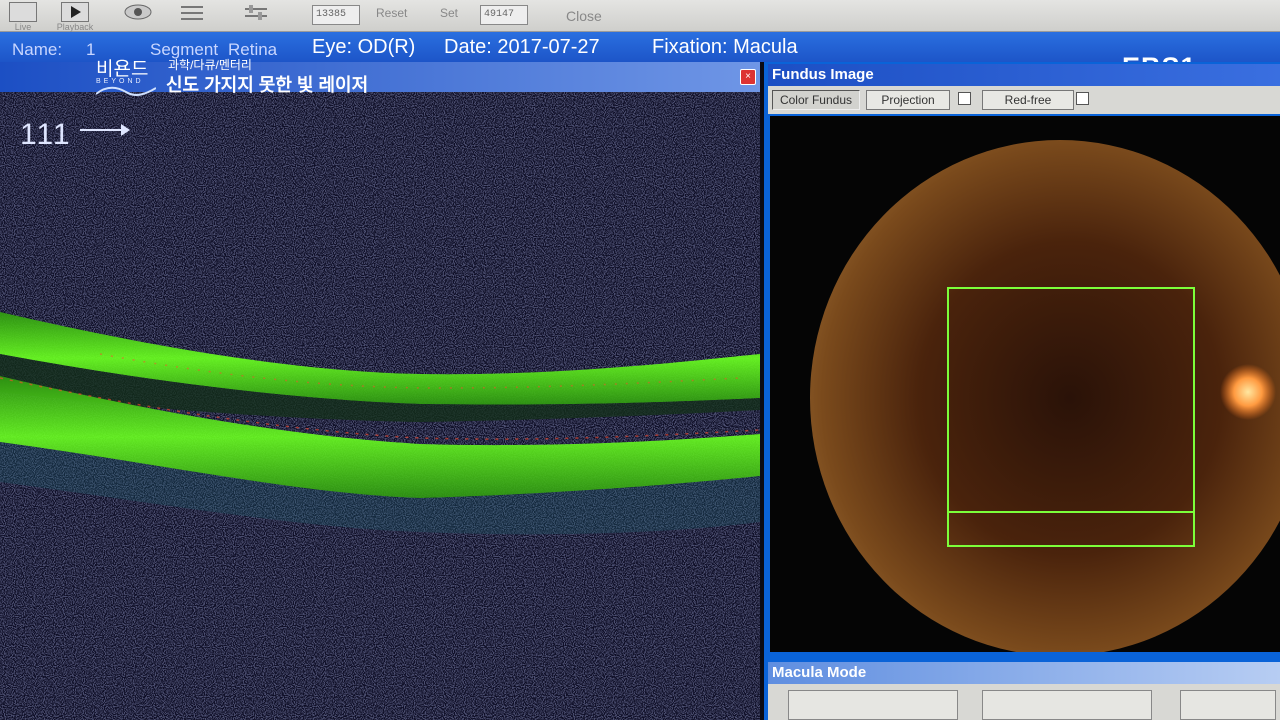 This screenshot has height=720, width=1280. I want to click on oct-close-button: ×, so click(748, 77).